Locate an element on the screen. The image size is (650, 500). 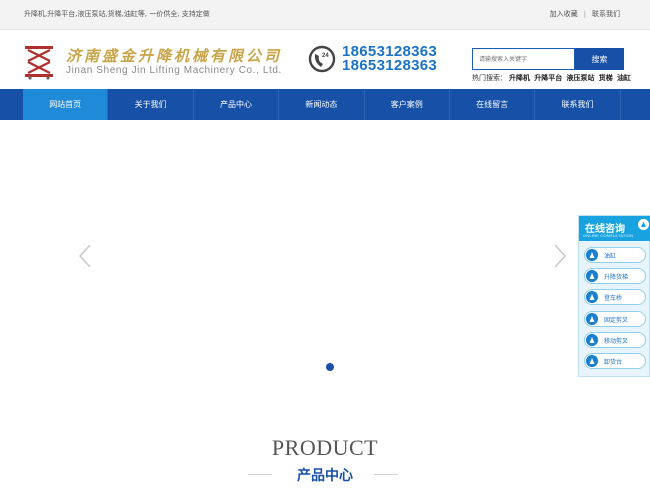
phone-24h-icon: 24 is located at coordinates (322, 59).